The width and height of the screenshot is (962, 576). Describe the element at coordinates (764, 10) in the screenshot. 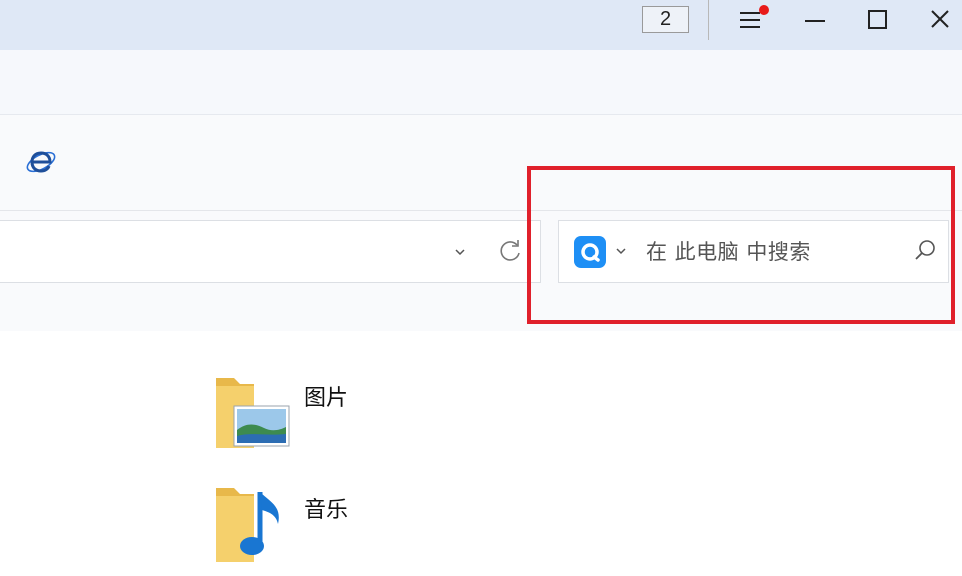

I see `notification-dot` at that location.